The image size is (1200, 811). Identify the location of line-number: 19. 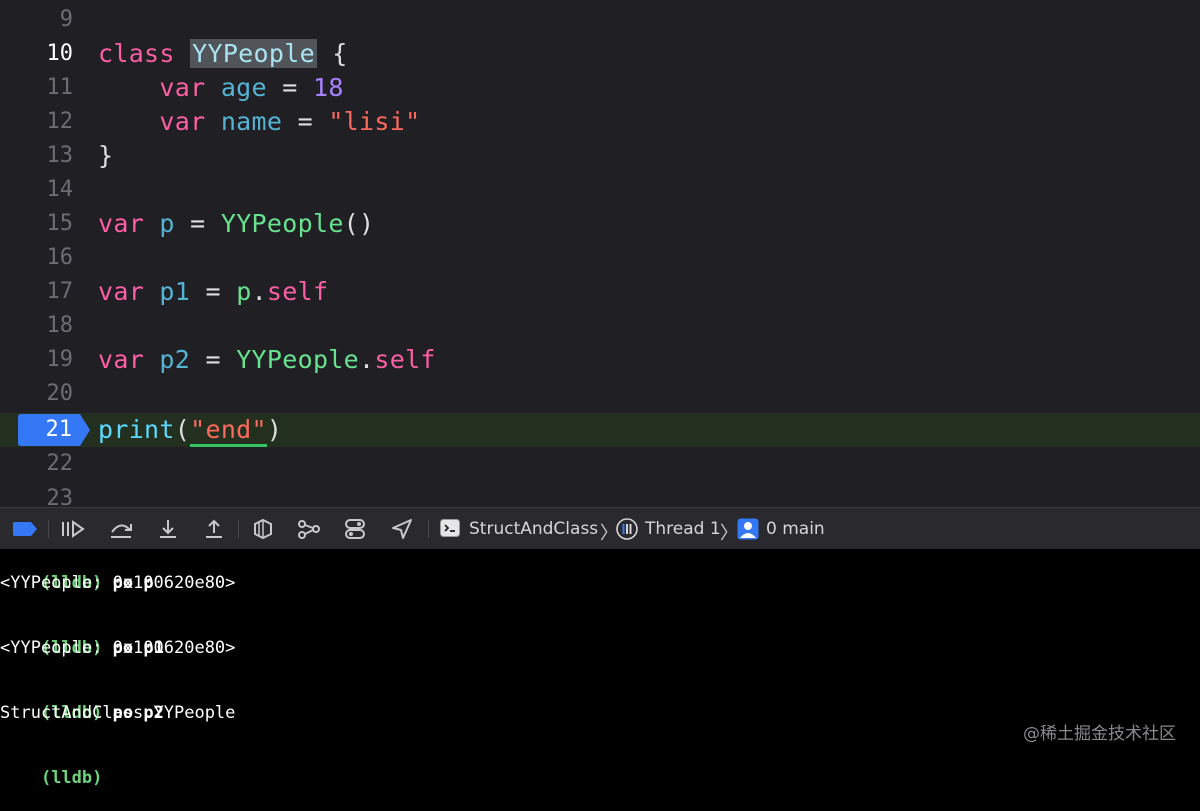
(37, 360).